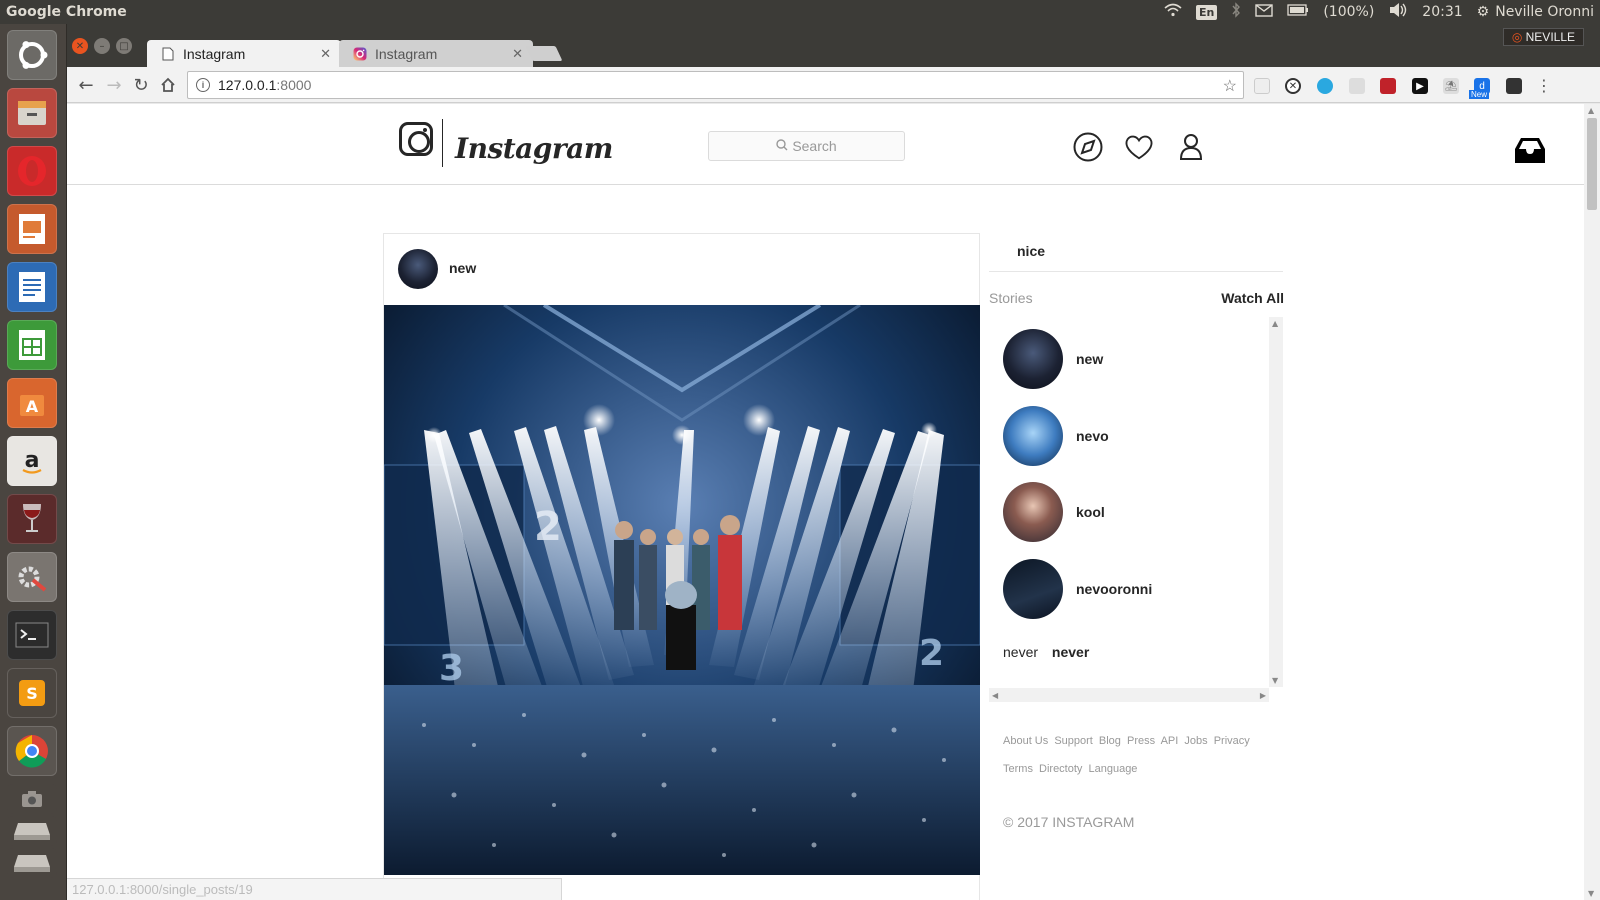 Image resolution: width=1600 pixels, height=900 pixels. I want to click on opera-icon, so click(32, 171).